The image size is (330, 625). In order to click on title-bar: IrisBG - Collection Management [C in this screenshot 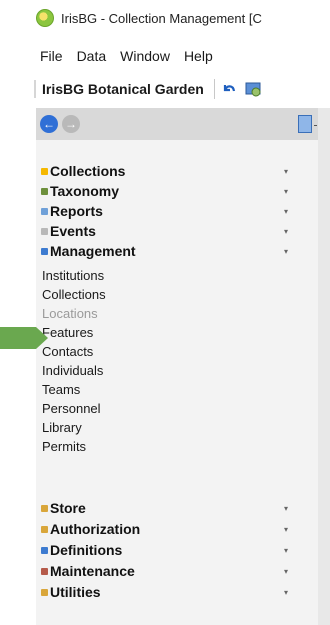, I will do `click(165, 18)`.